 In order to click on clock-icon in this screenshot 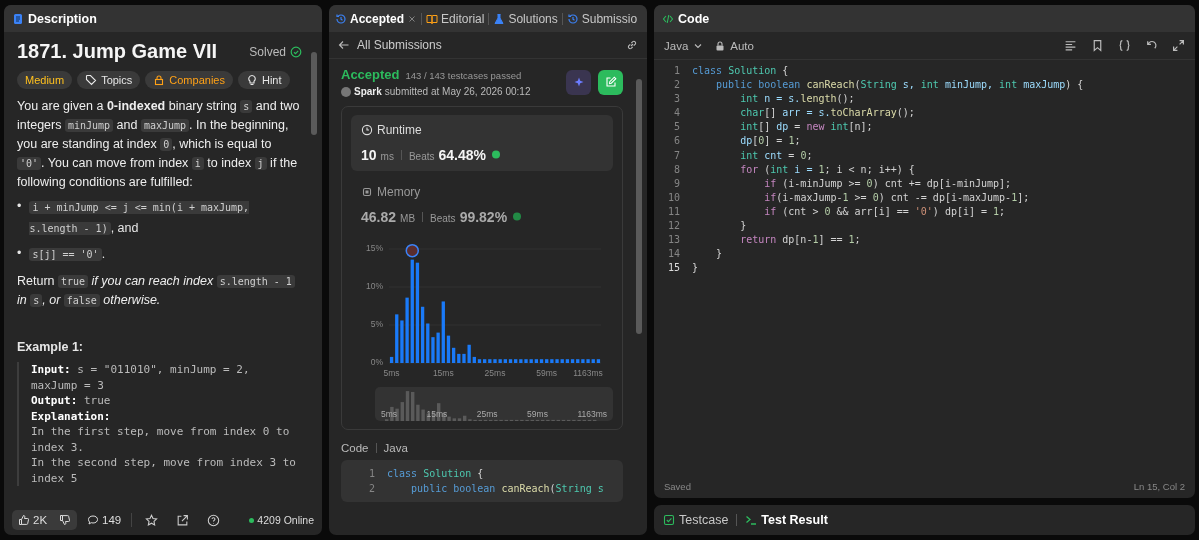, I will do `click(367, 130)`.